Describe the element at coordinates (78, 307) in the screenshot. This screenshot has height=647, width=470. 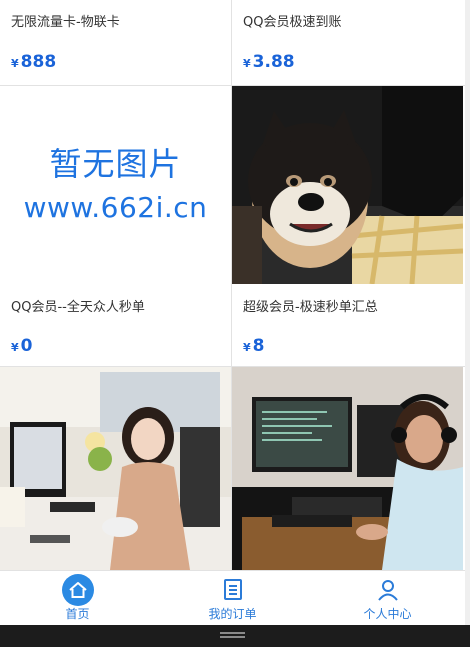
I see `product-title: QQ会员--全天众人秒单` at that location.